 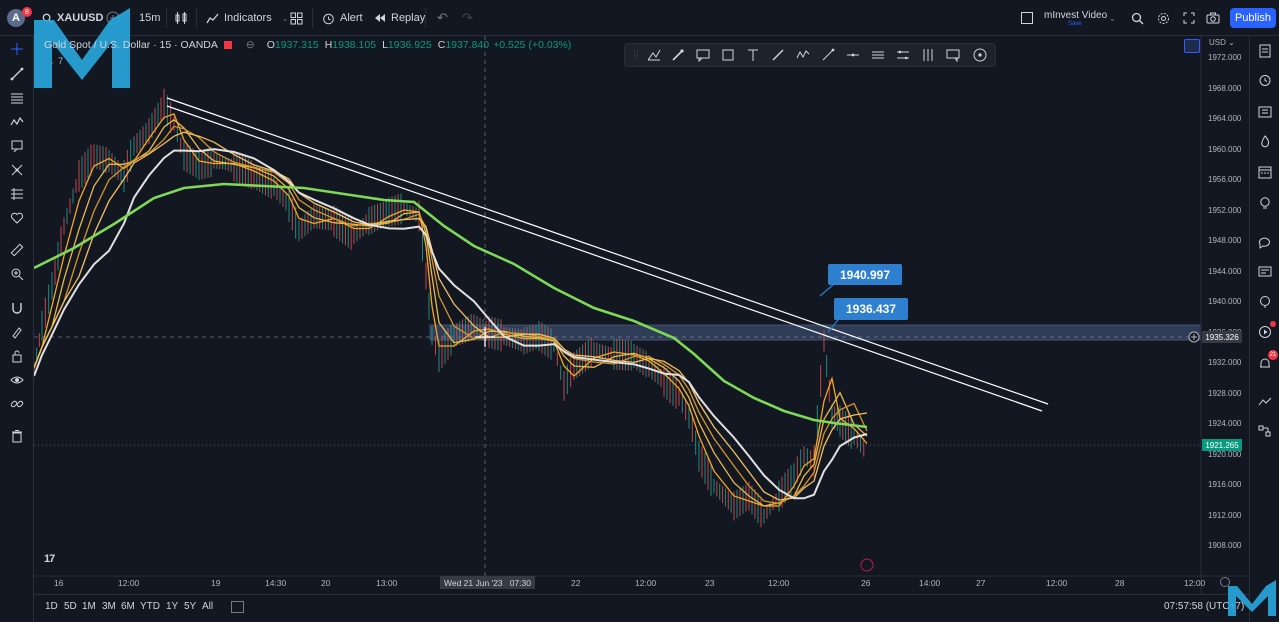 What do you see at coordinates (17, 194) in the screenshot?
I see `measure-icon` at bounding box center [17, 194].